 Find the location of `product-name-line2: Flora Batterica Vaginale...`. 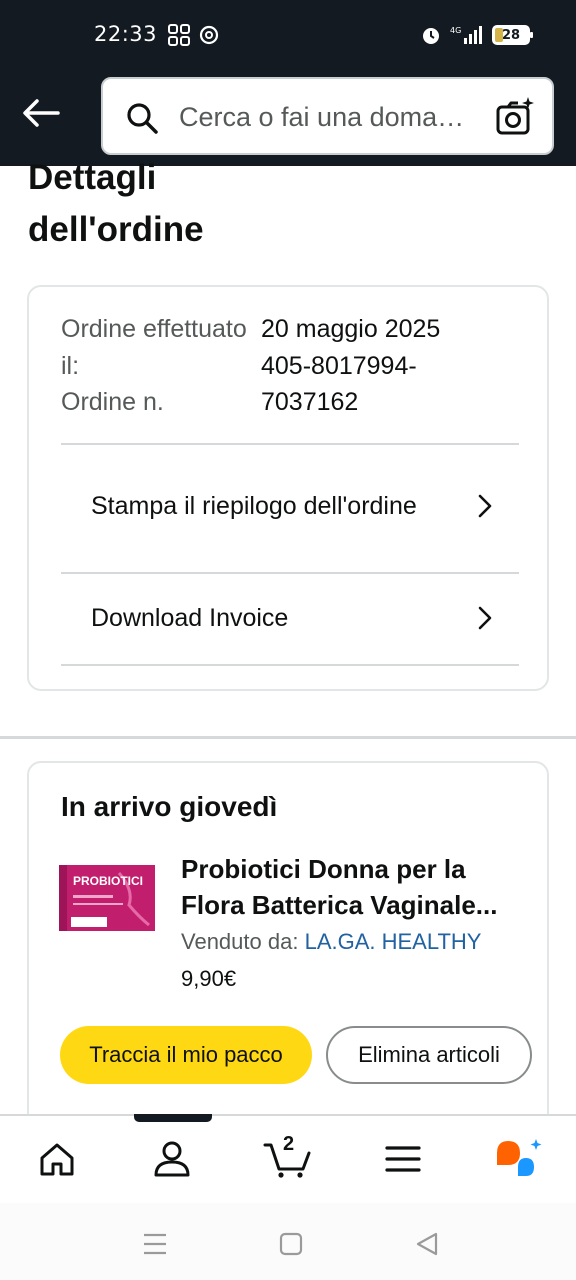

product-name-line2: Flora Batterica Vaginale... is located at coordinates (339, 905).